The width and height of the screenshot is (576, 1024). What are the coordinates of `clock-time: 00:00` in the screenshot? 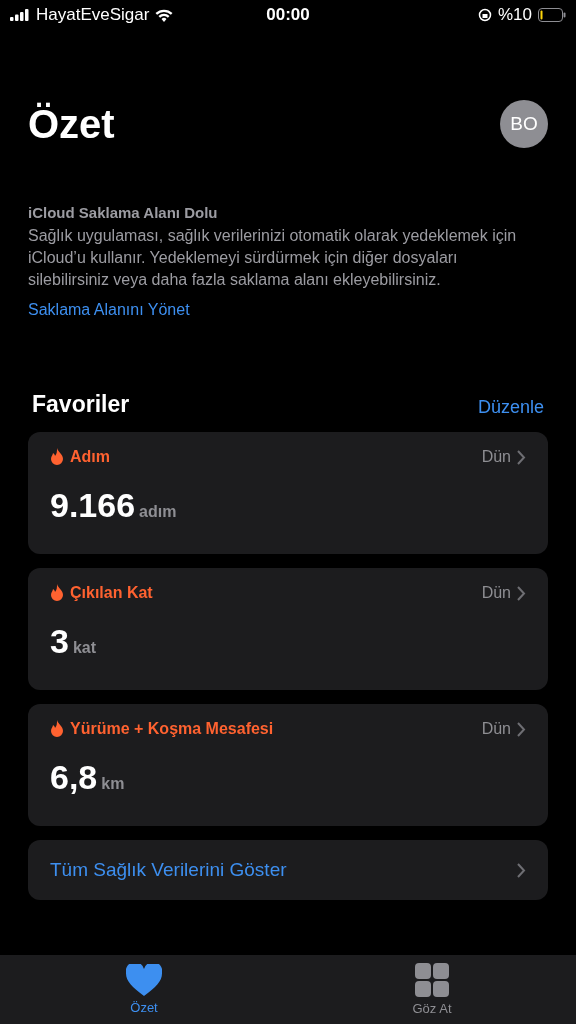 It's located at (288, 15).